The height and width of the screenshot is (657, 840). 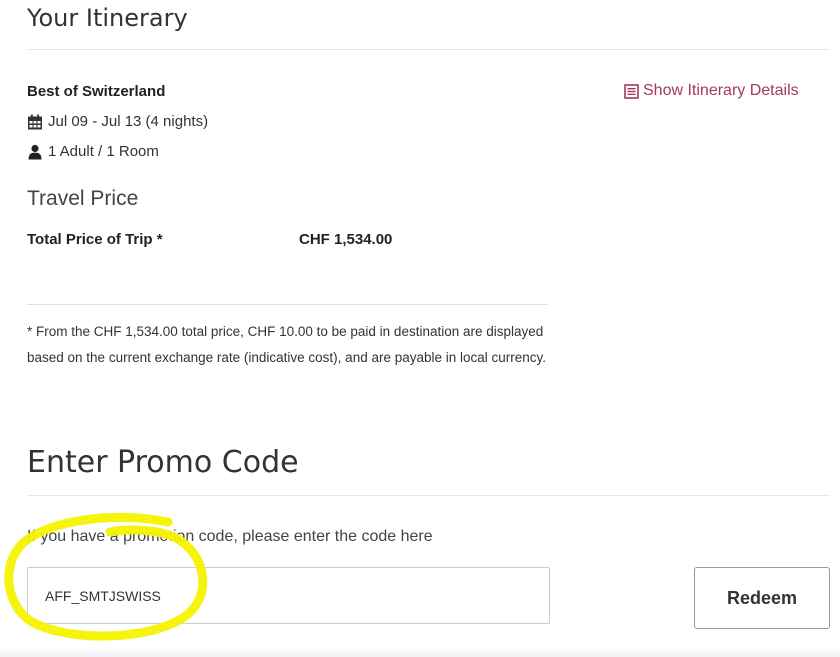 What do you see at coordinates (428, 49) in the screenshot?
I see `title-divider` at bounding box center [428, 49].